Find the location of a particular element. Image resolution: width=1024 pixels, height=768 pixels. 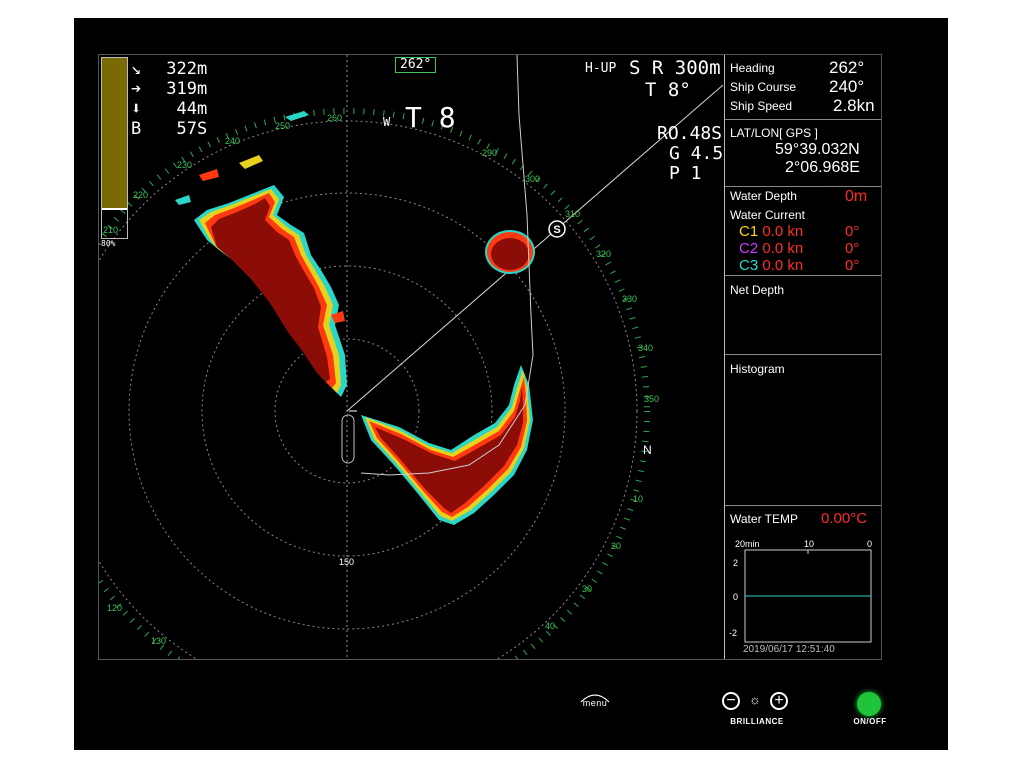

graph-x-label: 0 is located at coordinates (869, 544).